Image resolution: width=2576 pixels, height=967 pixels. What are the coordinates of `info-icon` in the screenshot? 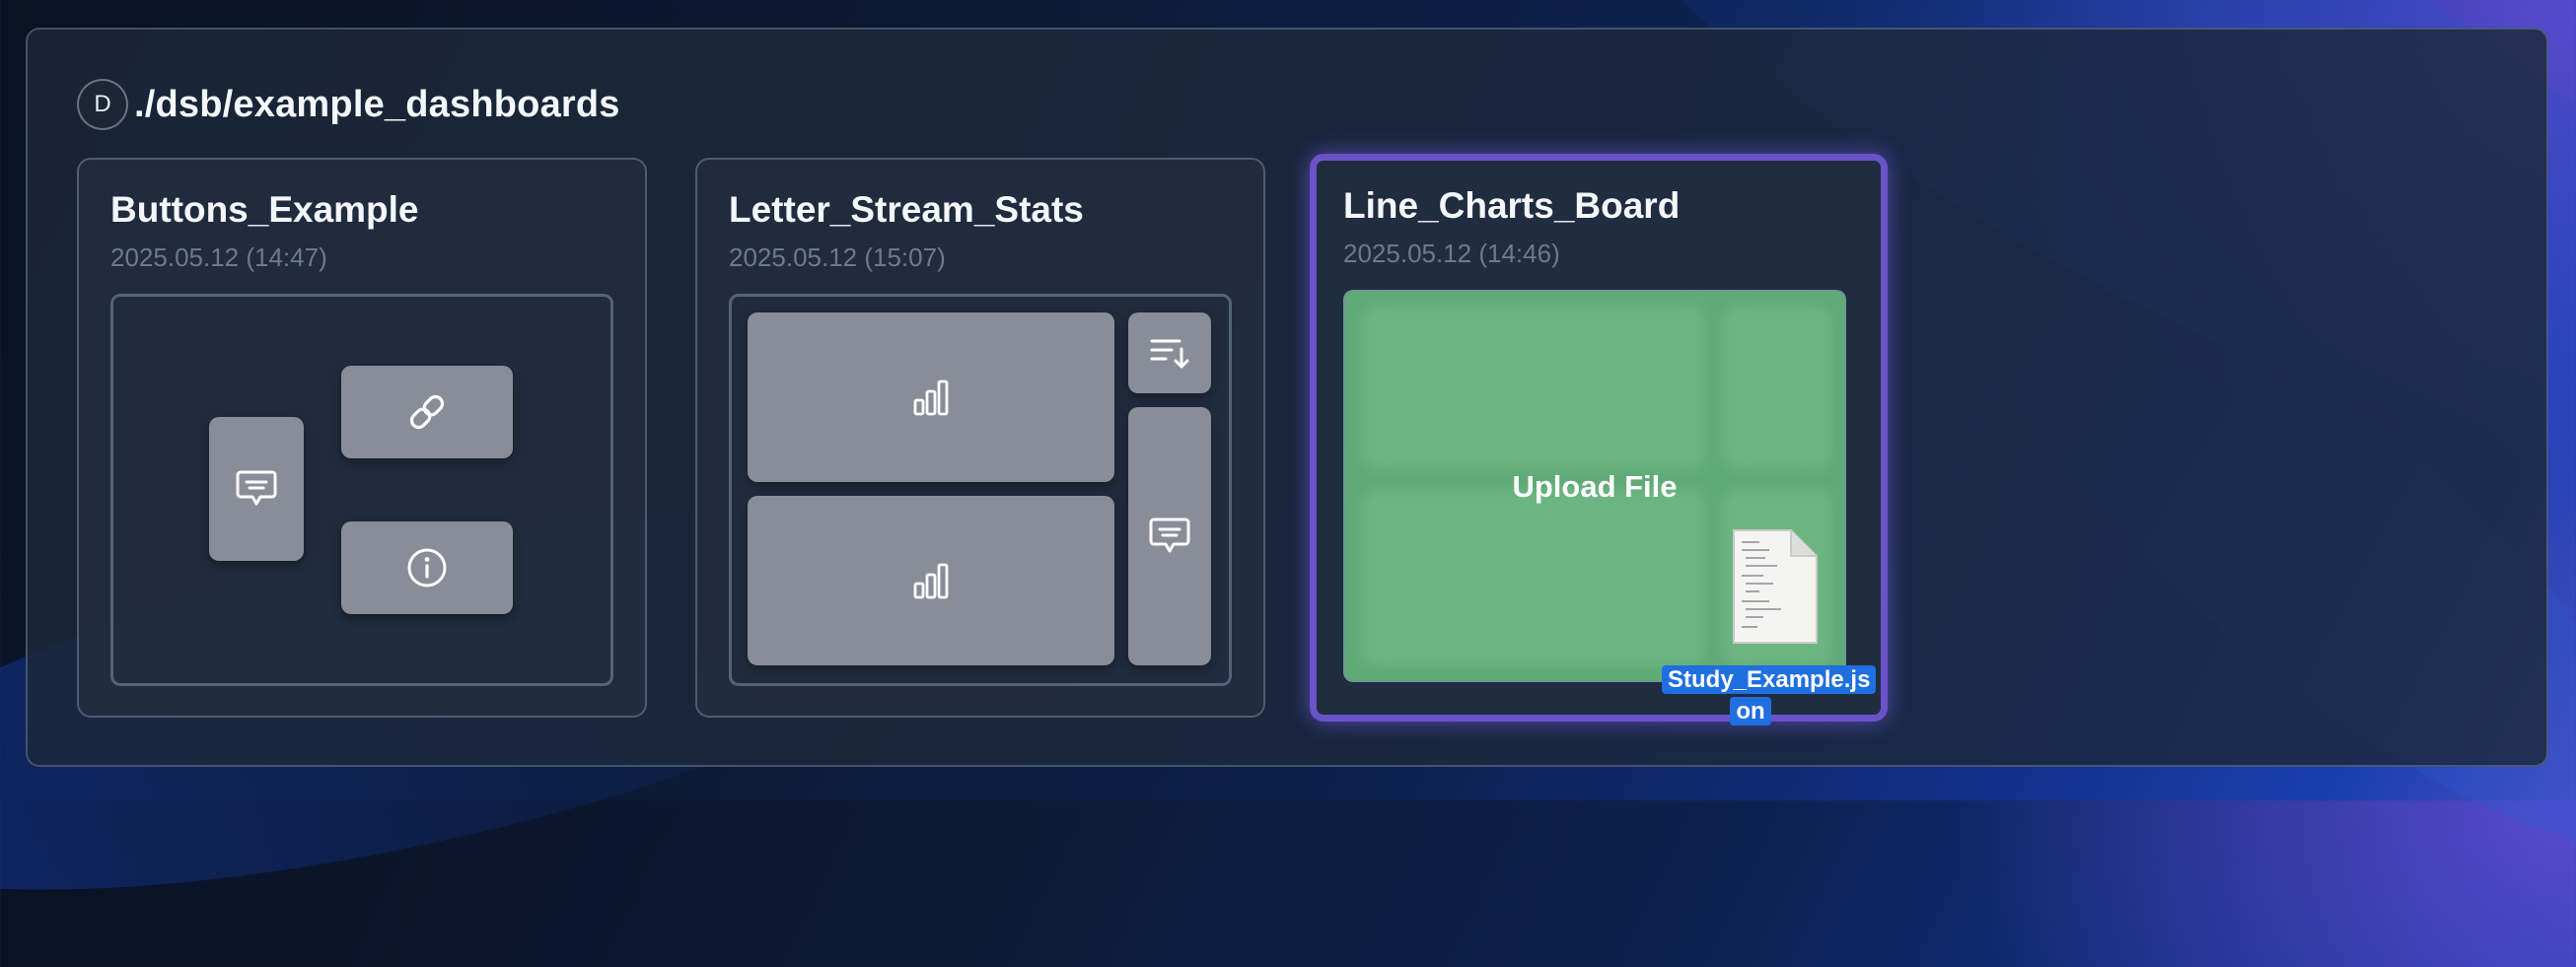 It's located at (427, 567).